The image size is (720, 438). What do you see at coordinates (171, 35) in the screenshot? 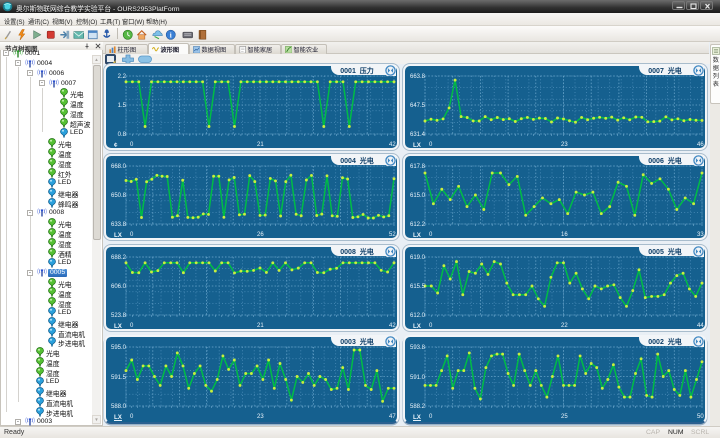
I see `svg-text: i` at bounding box center [171, 35].